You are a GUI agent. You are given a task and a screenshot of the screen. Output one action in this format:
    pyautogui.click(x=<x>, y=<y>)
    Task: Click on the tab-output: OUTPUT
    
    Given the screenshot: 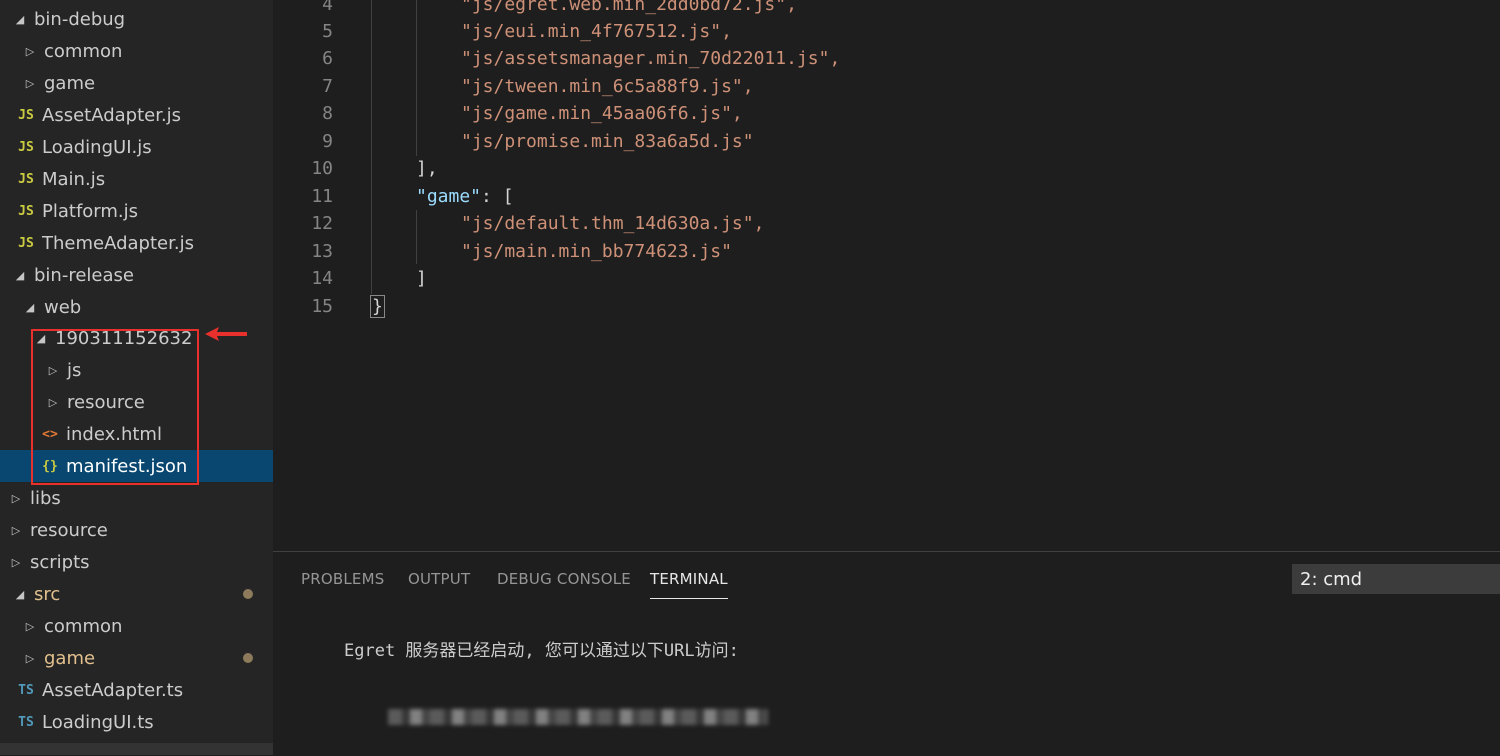 What is the action you would take?
    pyautogui.click(x=439, y=579)
    